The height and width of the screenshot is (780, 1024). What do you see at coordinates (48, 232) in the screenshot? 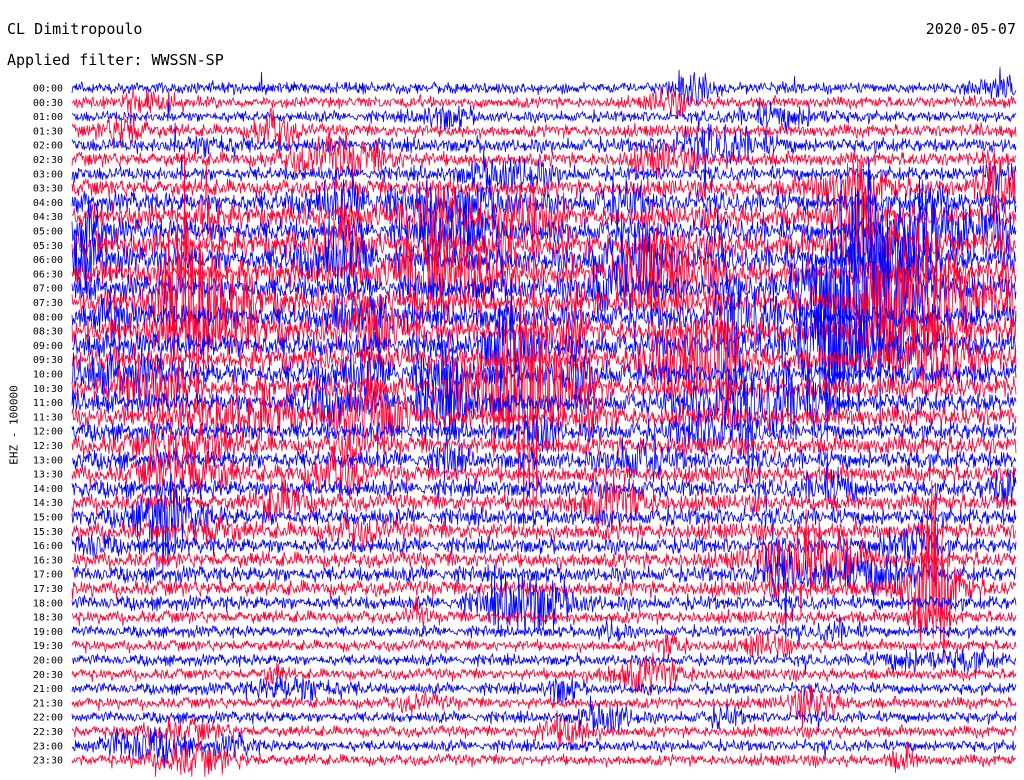
I see `time-label: 05:00` at bounding box center [48, 232].